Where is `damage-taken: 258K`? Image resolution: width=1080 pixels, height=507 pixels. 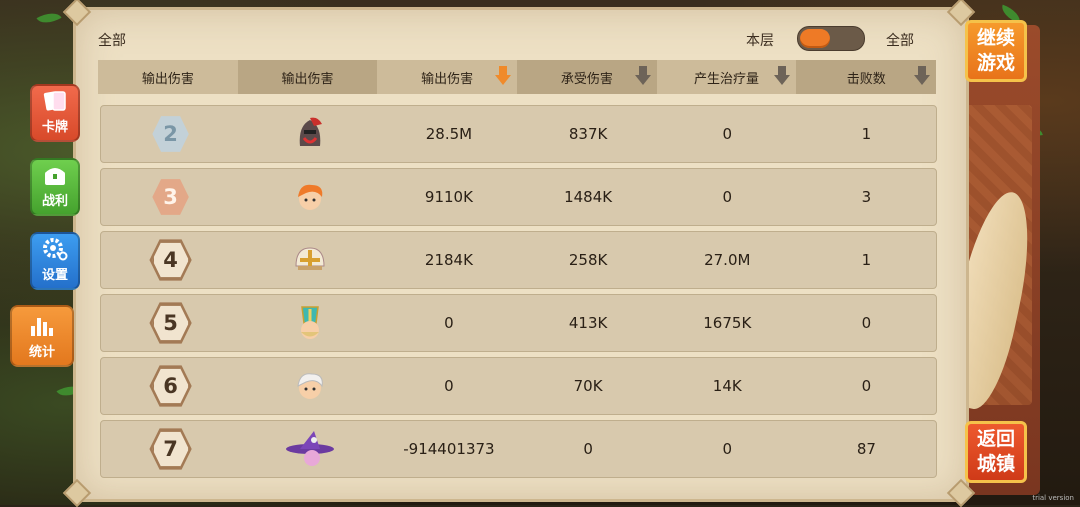 damage-taken: 258K is located at coordinates (588, 260).